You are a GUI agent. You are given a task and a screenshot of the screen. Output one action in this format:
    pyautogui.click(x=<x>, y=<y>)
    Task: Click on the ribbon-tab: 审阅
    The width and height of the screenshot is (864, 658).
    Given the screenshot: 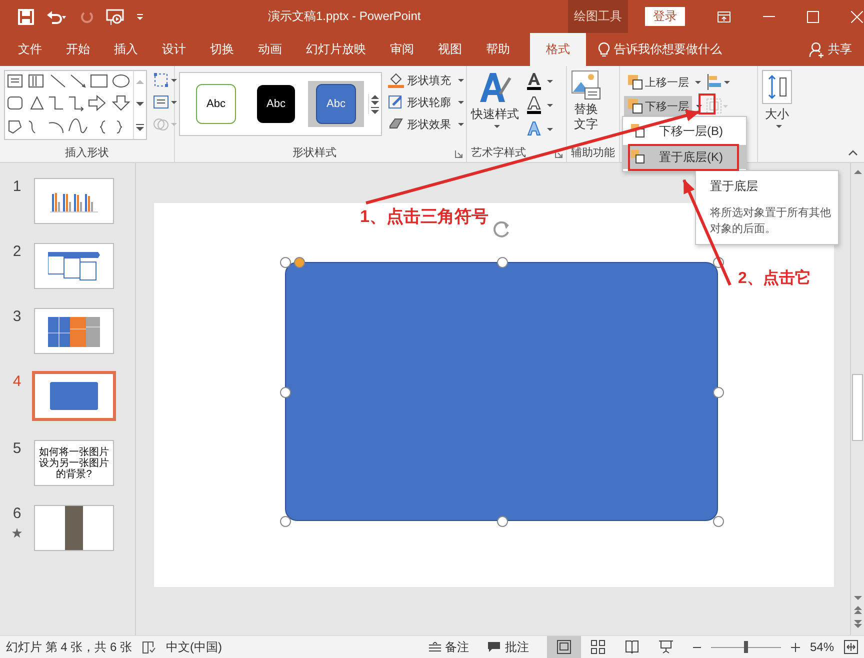 What is the action you would take?
    pyautogui.click(x=402, y=49)
    